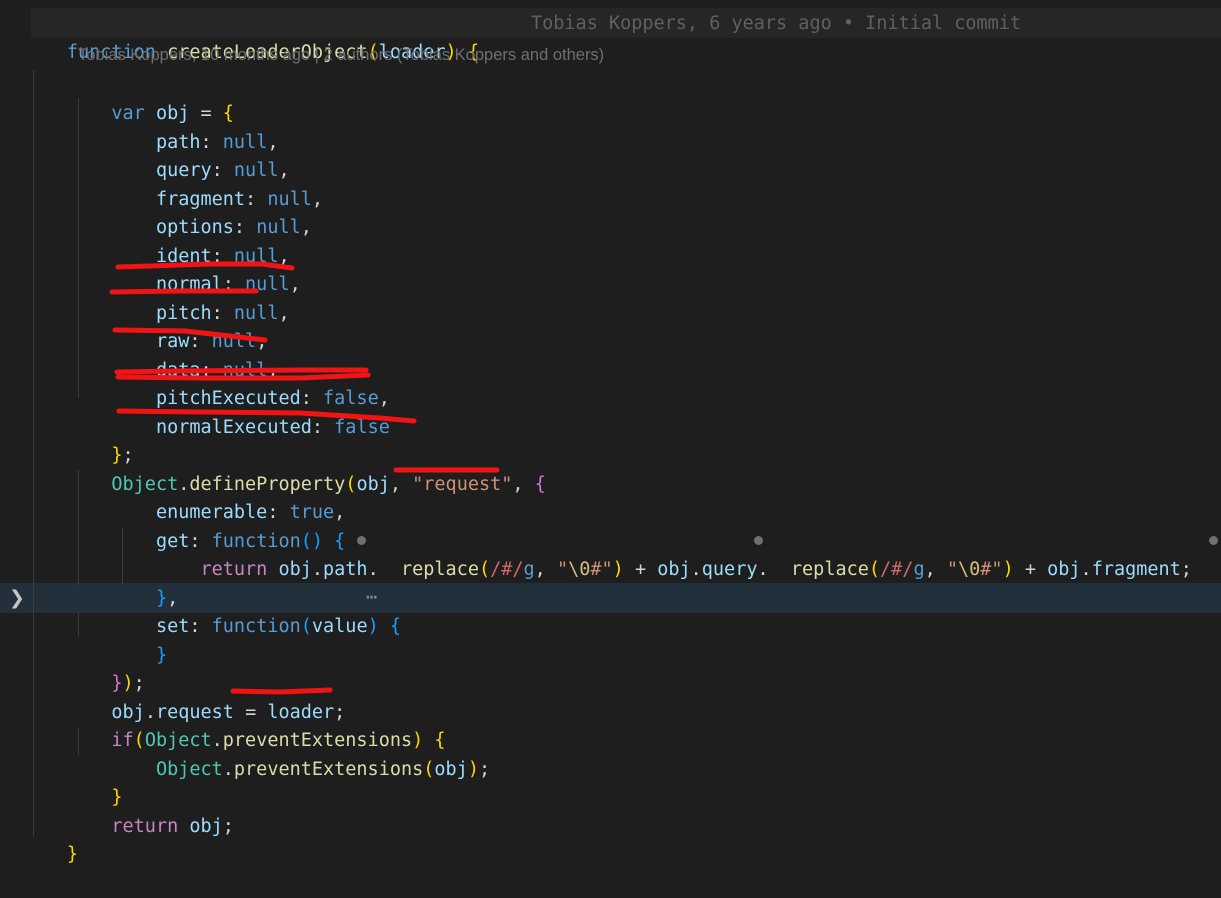 This screenshot has width=1221, height=898. Describe the element at coordinates (610, 97) in the screenshot. I see `code-line-3: var obj = {` at that location.